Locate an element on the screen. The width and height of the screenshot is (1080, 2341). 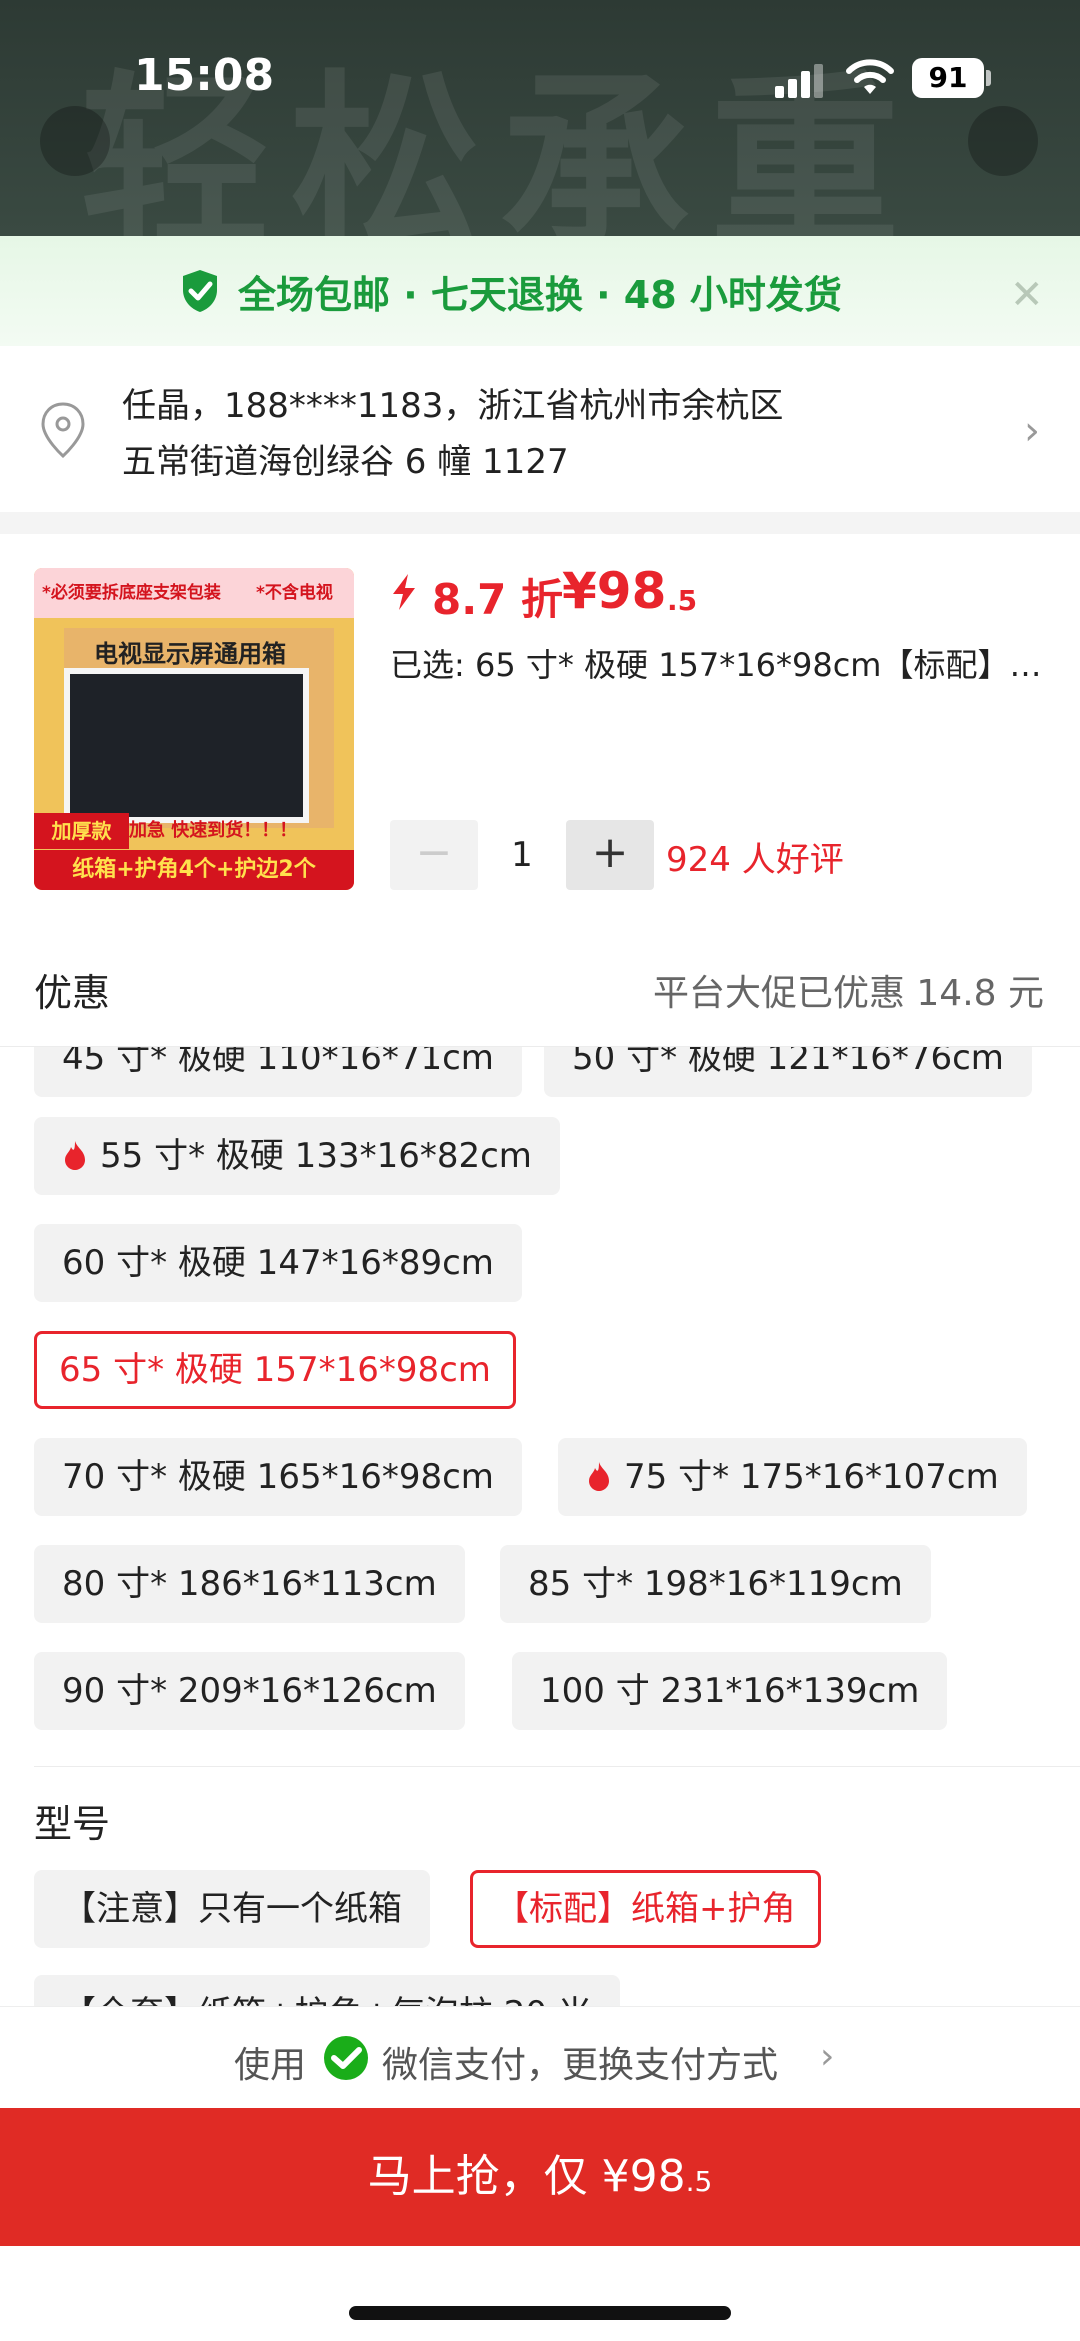
discount-label: 优惠 is located at coordinates (72, 993).